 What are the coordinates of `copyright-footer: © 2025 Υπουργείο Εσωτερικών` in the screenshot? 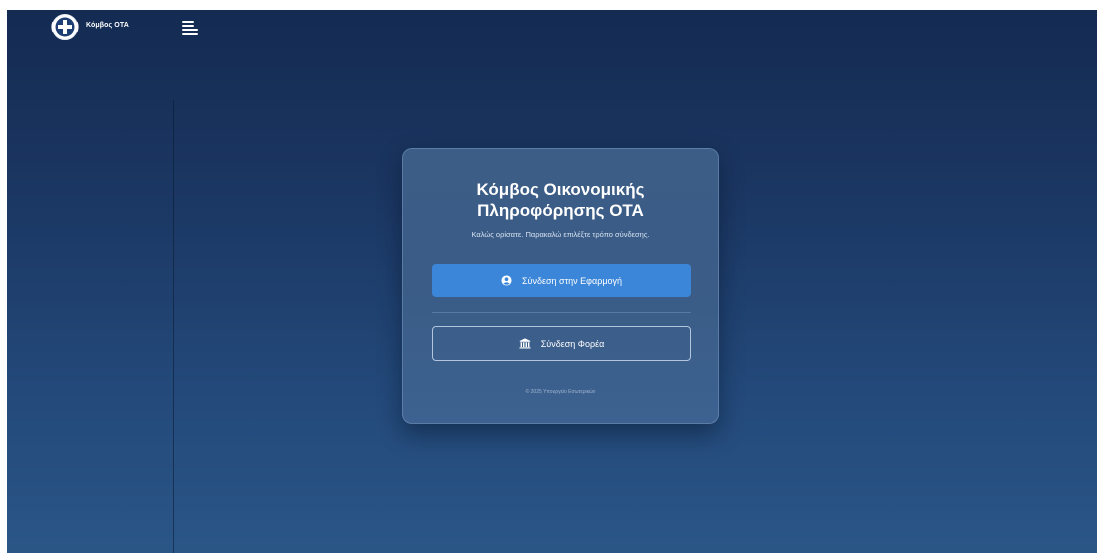 It's located at (560, 392).